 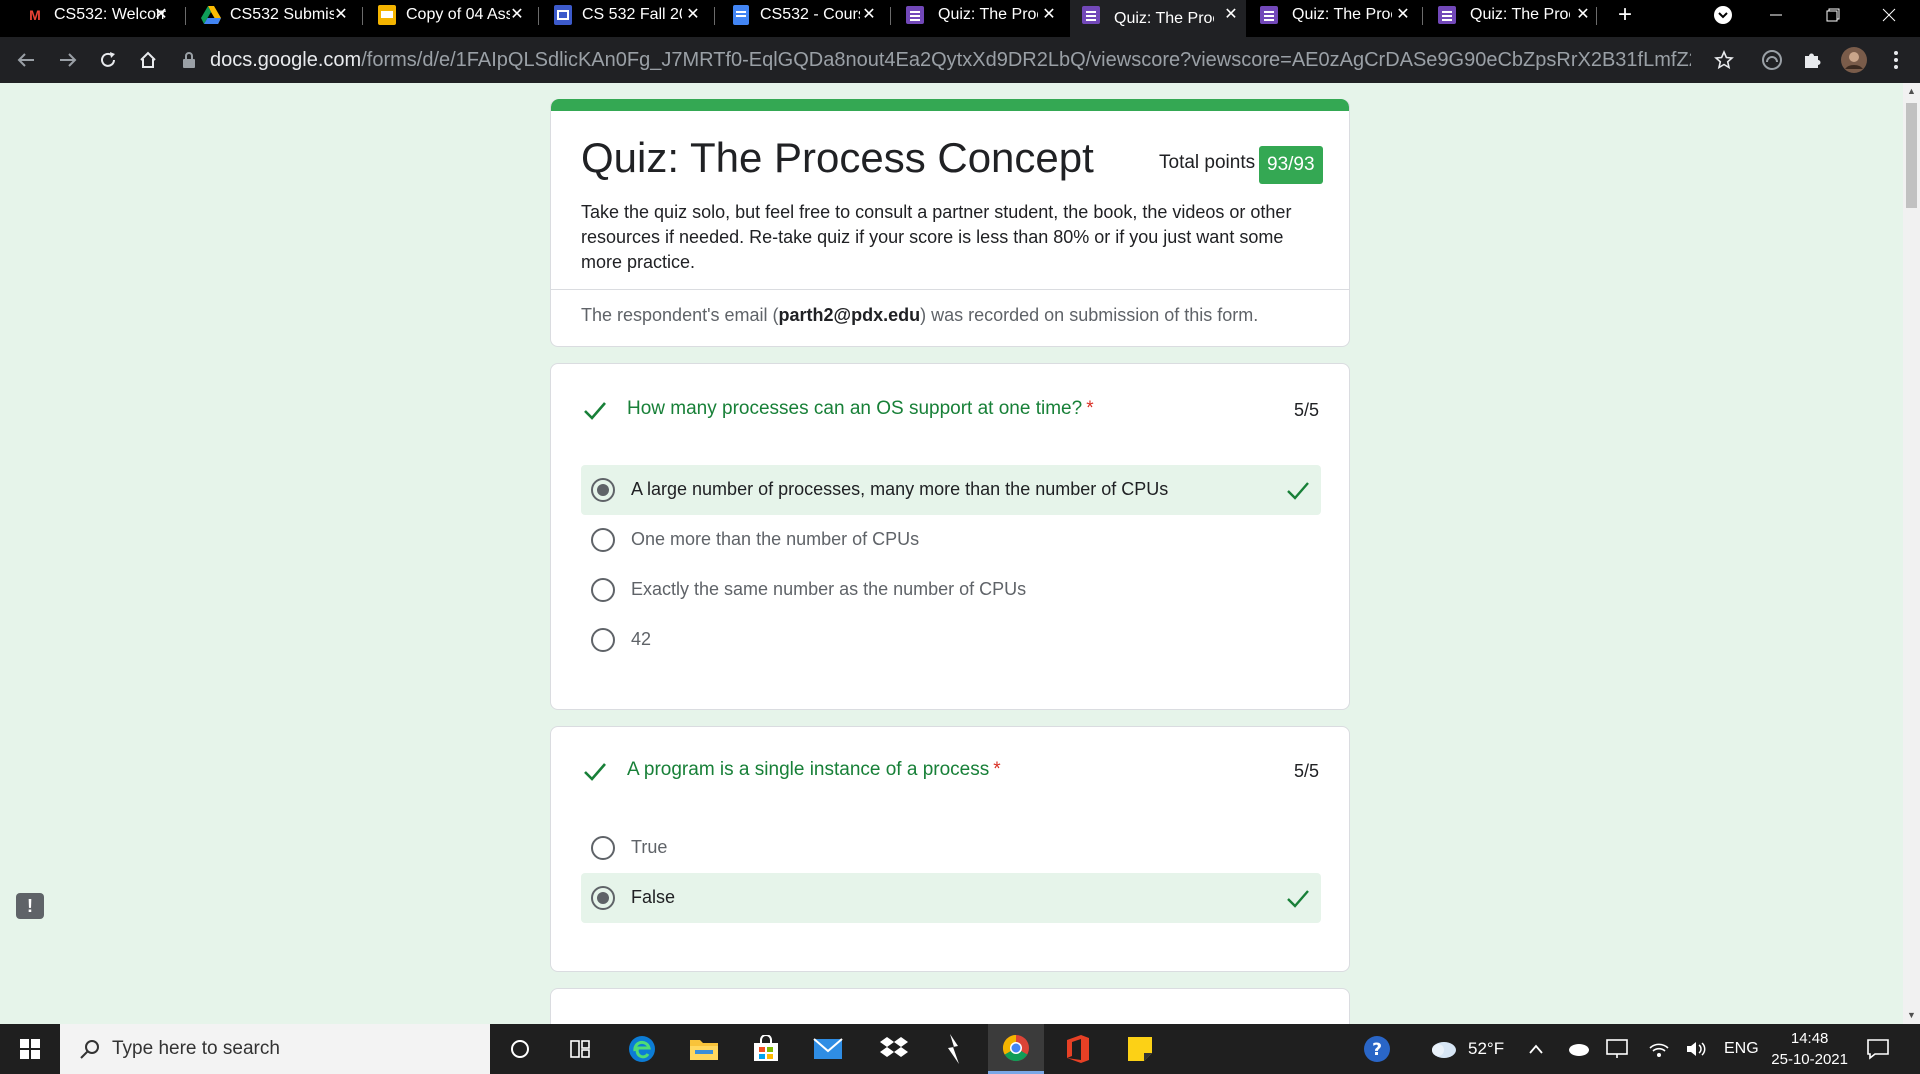 What do you see at coordinates (801, 15) in the screenshot?
I see `tab-cs532-course: CS532 - Course ✕` at bounding box center [801, 15].